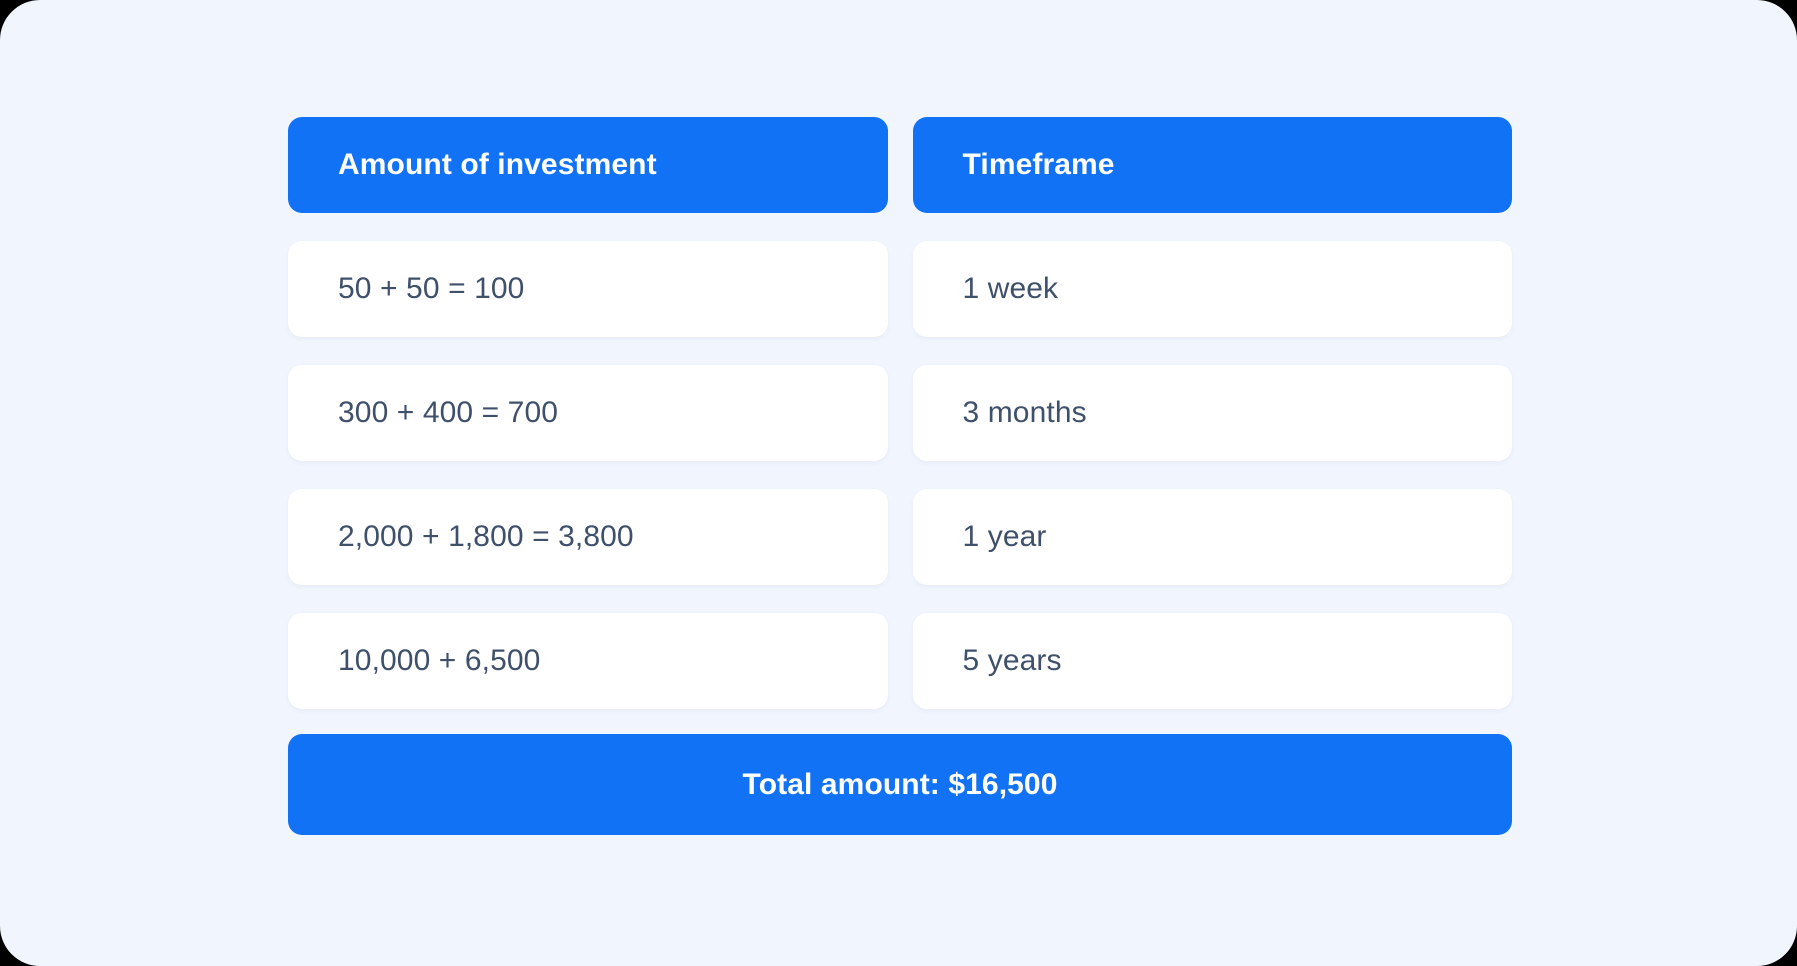  Describe the element at coordinates (588, 661) in the screenshot. I see `table-row: 10,000 + 6,500` at that location.